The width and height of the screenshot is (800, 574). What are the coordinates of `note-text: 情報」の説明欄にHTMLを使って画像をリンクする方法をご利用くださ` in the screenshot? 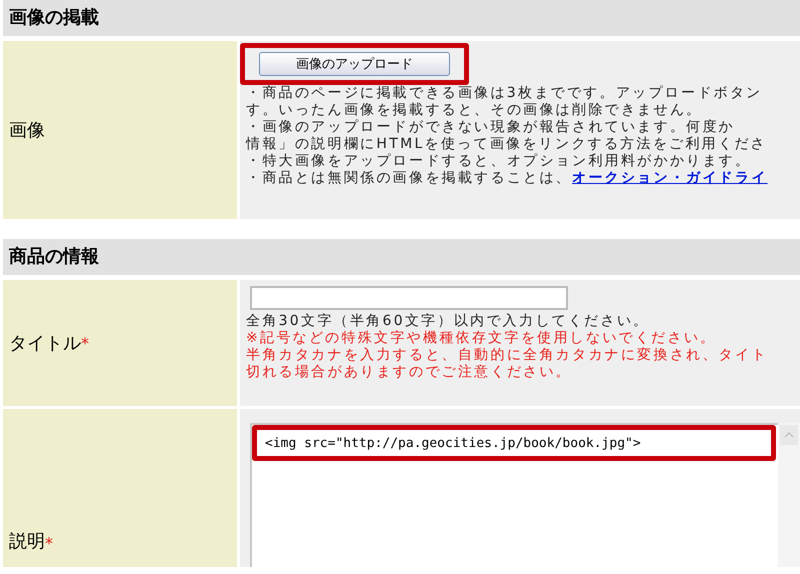 It's located at (507, 144).